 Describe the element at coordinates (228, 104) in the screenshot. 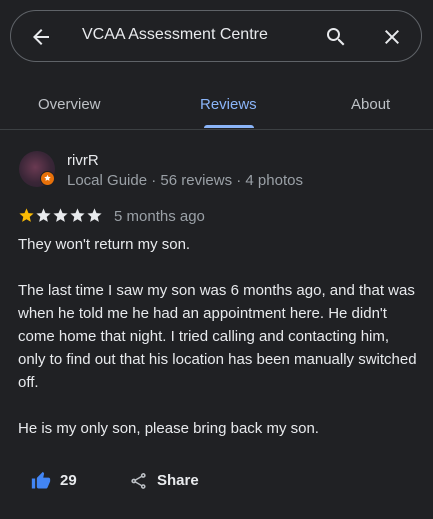

I see `tab-reviews: Reviews` at that location.